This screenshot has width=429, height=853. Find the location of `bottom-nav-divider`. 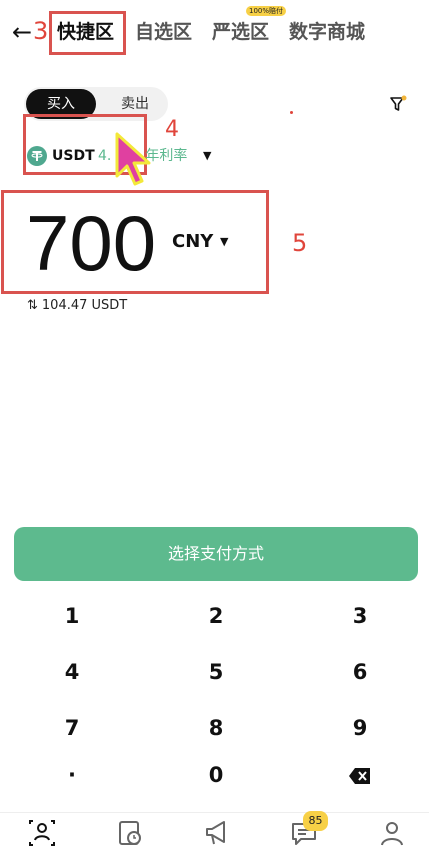

bottom-nav-divider is located at coordinates (214, 812).